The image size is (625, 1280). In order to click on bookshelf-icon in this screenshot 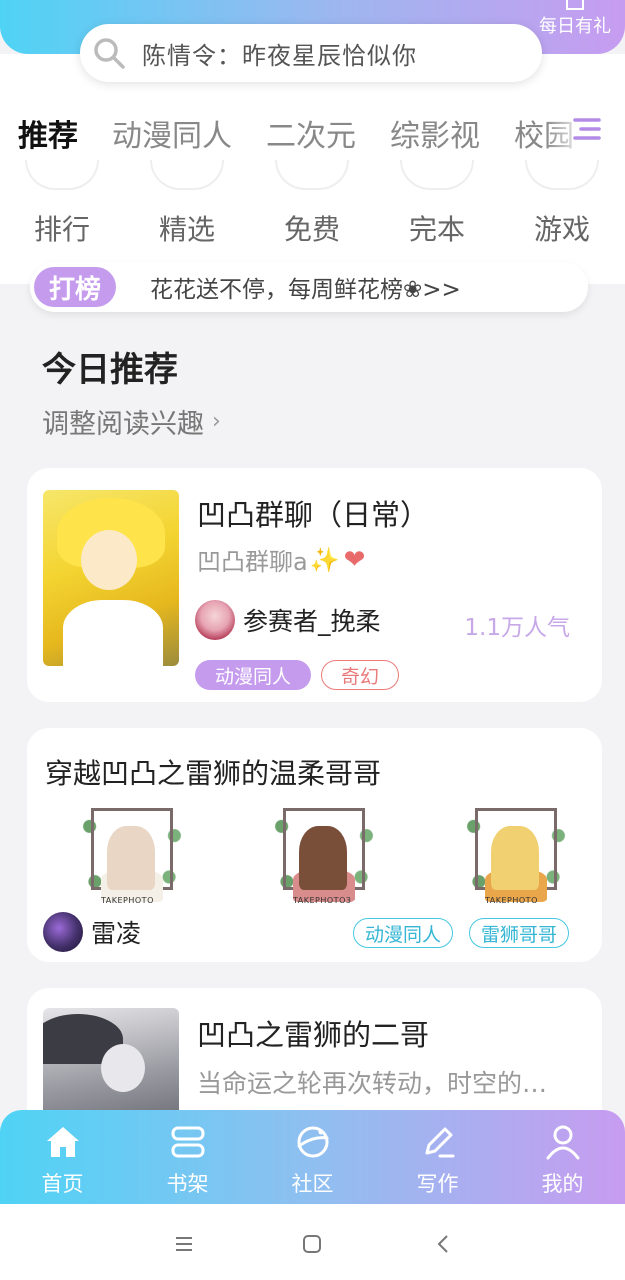, I will do `click(187, 1142)`.